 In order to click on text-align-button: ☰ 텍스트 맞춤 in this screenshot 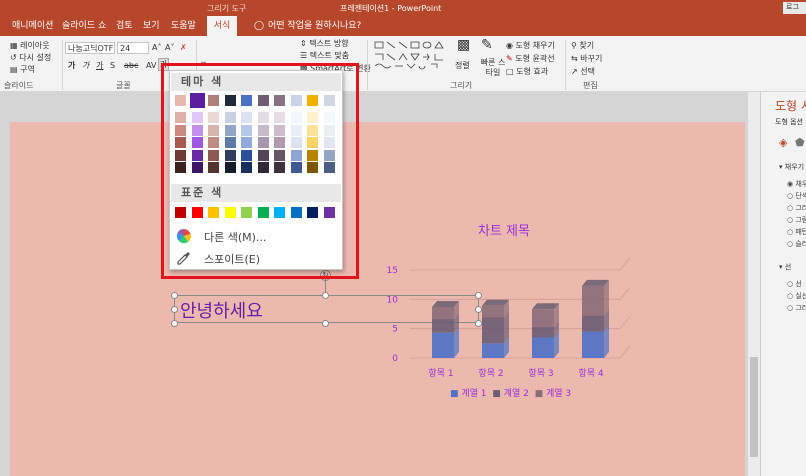, I will do `click(324, 55)`.